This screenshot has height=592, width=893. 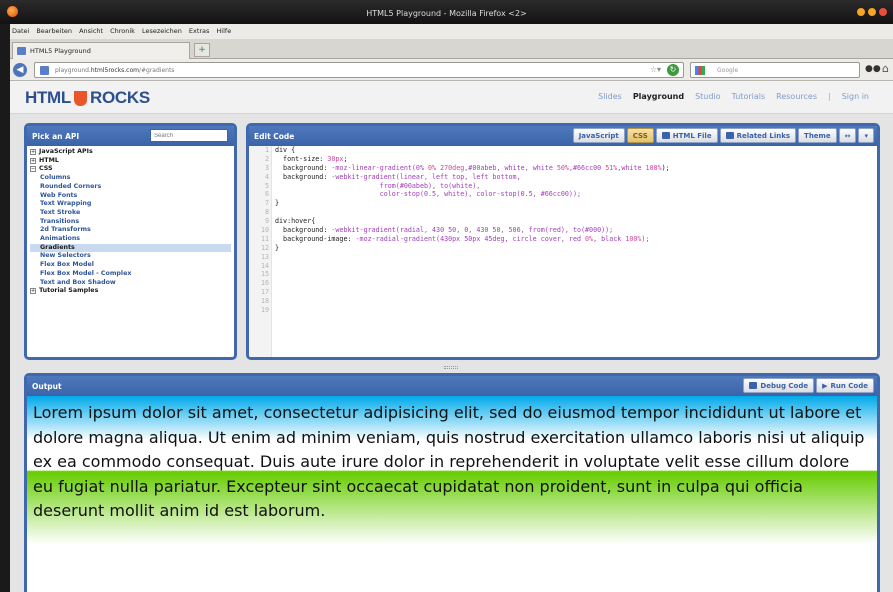 I want to click on nav-sign-in: Sign in, so click(x=855, y=96).